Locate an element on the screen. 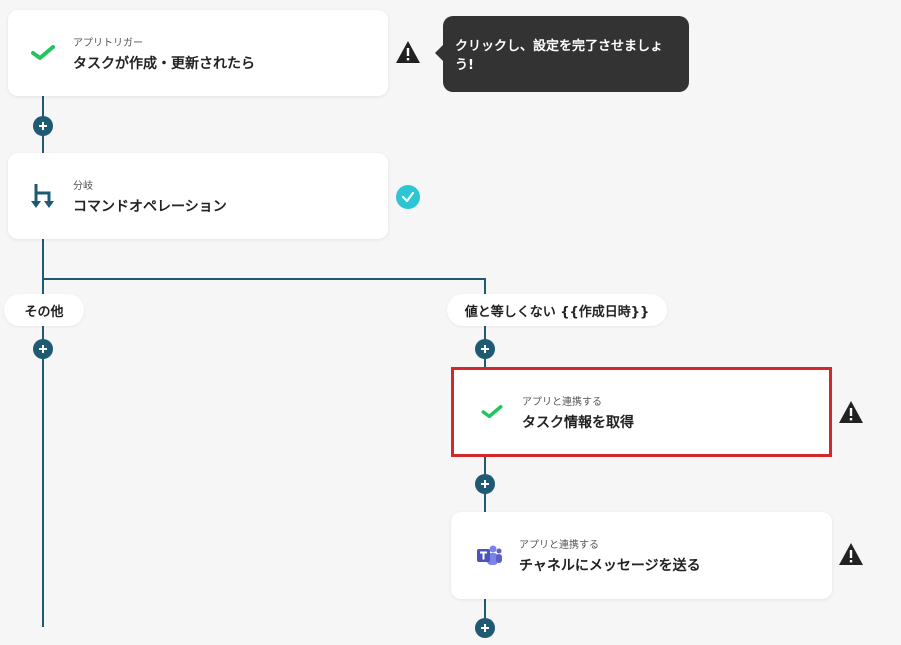 The width and height of the screenshot is (901, 645). get-task-sublabel: アプリと連携する is located at coordinates (562, 402).